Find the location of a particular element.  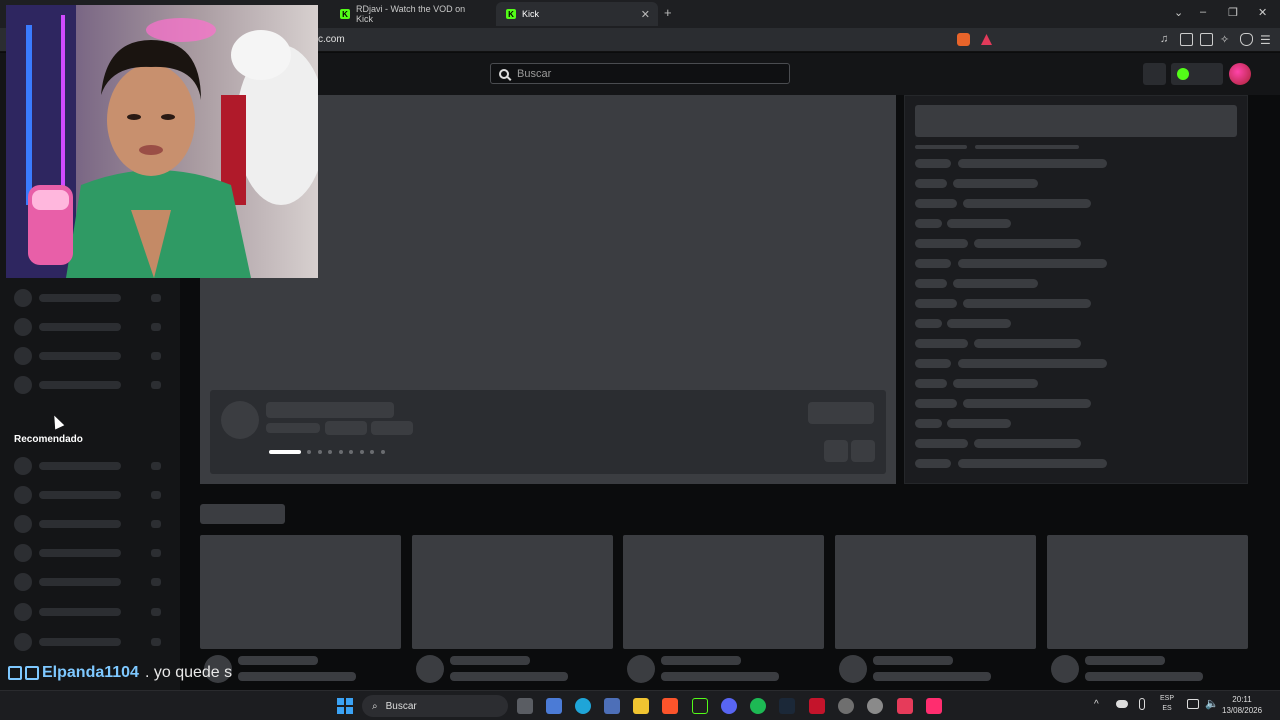

avatar is located at coordinates (1240, 74).